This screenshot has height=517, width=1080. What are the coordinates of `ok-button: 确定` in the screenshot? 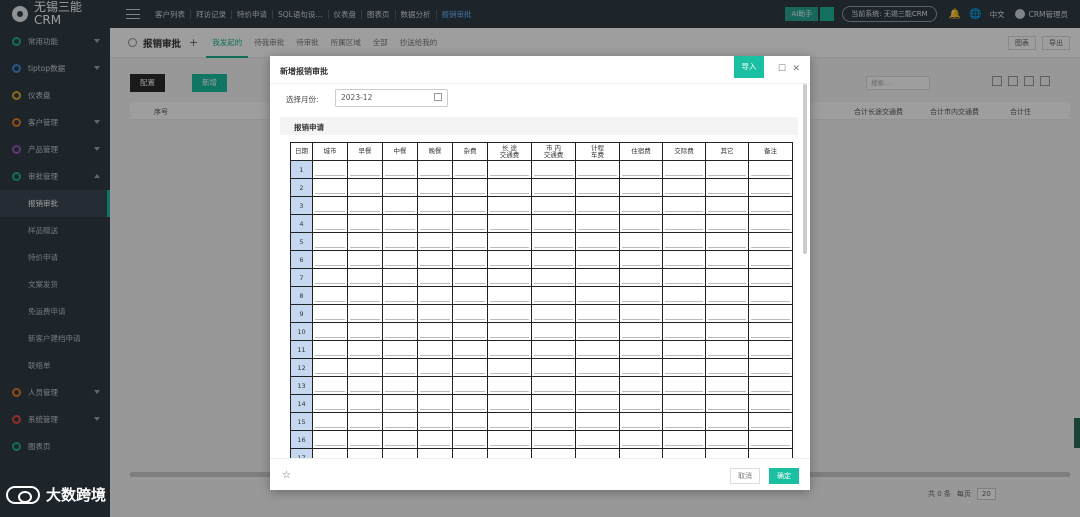 It's located at (784, 476).